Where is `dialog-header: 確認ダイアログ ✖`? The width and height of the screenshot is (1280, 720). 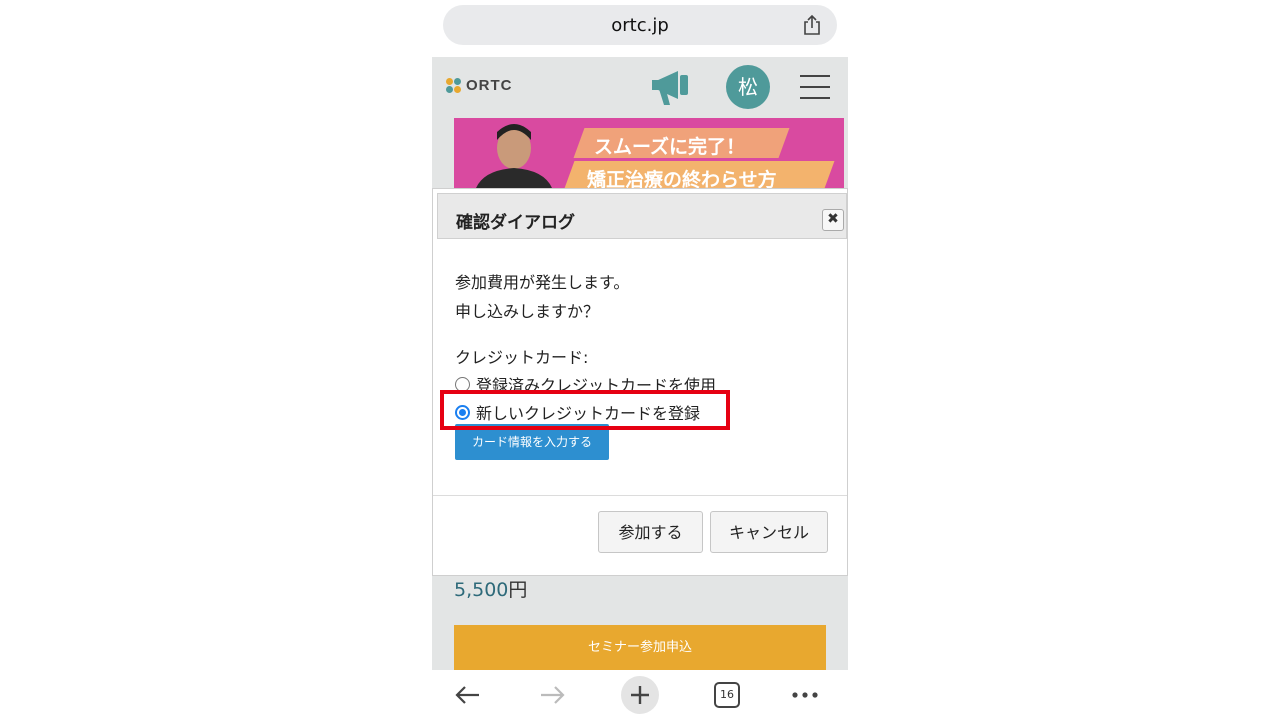
dialog-header: 確認ダイアログ ✖ is located at coordinates (642, 216).